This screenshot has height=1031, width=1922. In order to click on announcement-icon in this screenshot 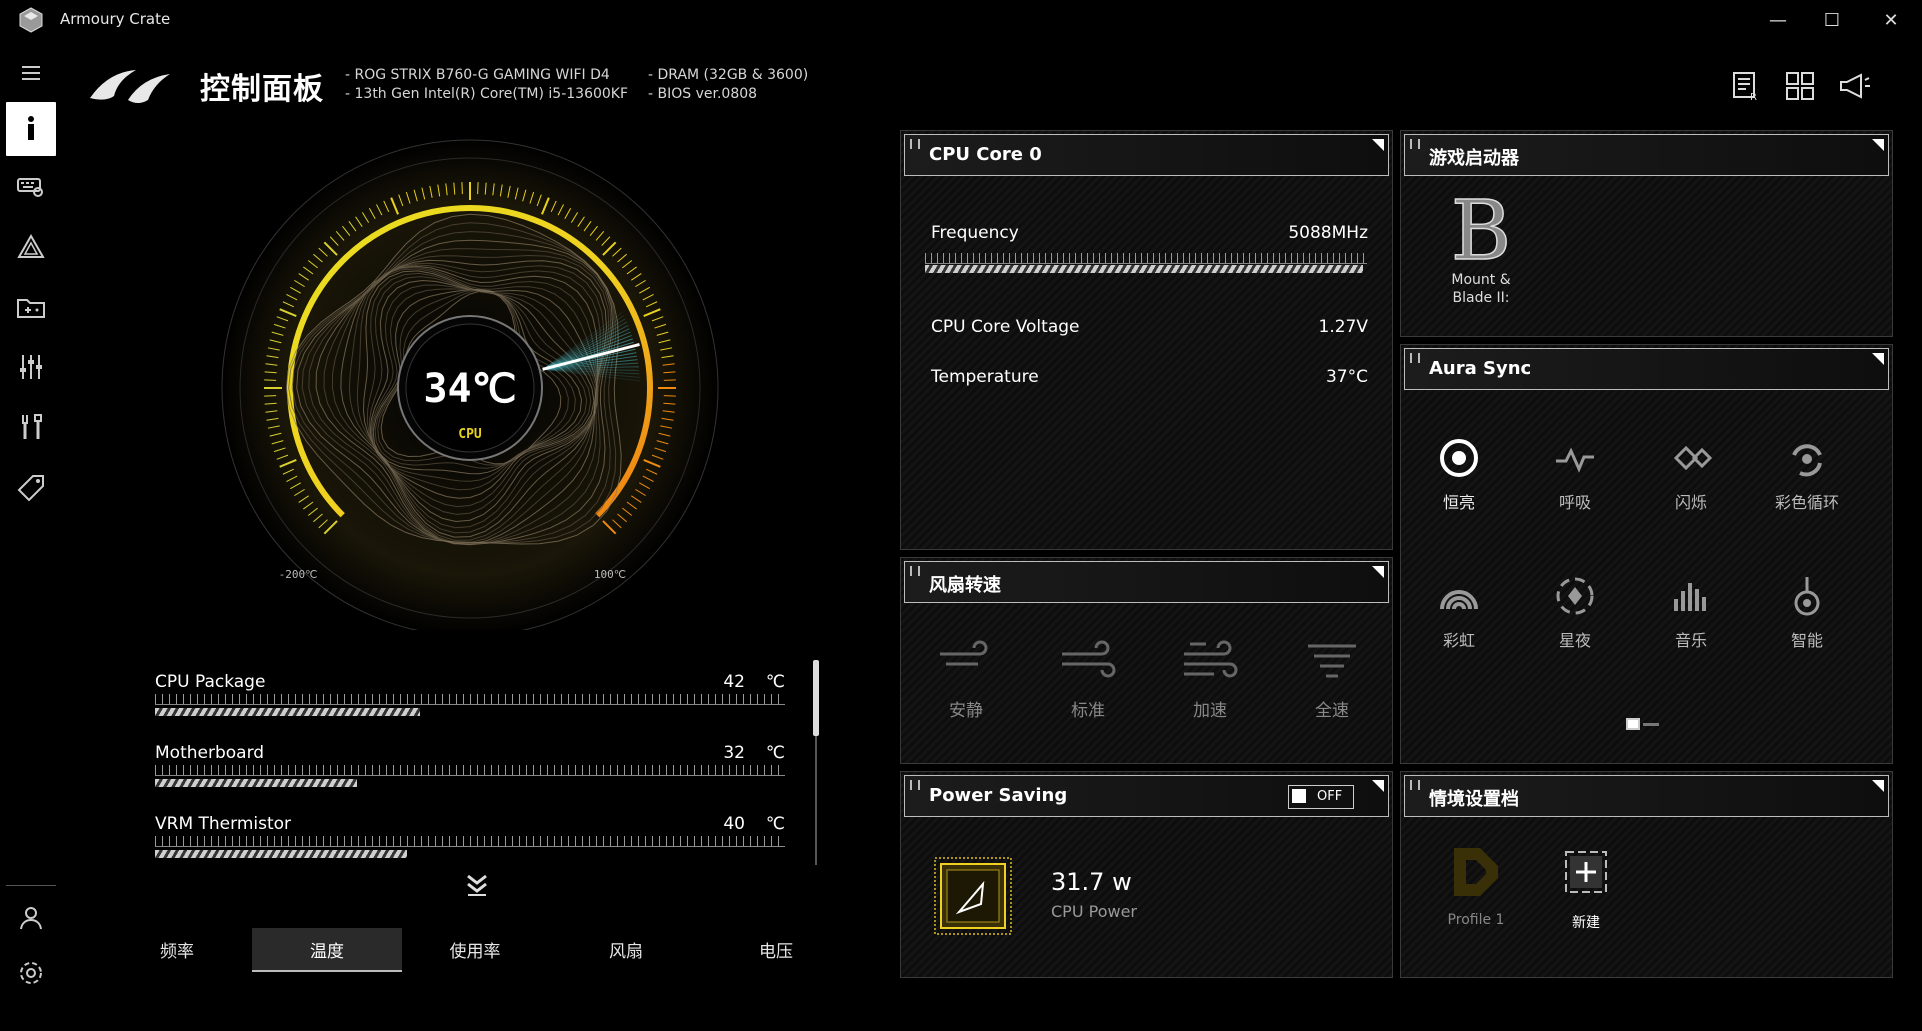, I will do `click(1854, 86)`.